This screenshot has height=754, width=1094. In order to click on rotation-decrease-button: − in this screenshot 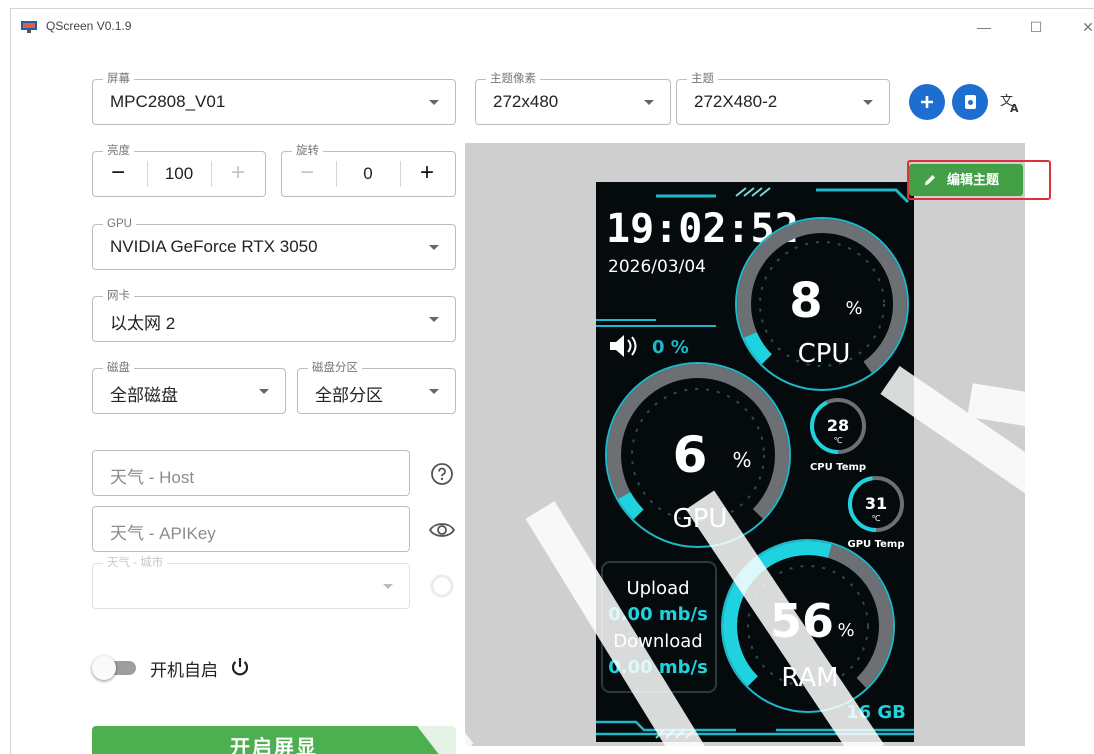, I will do `click(307, 173)`.